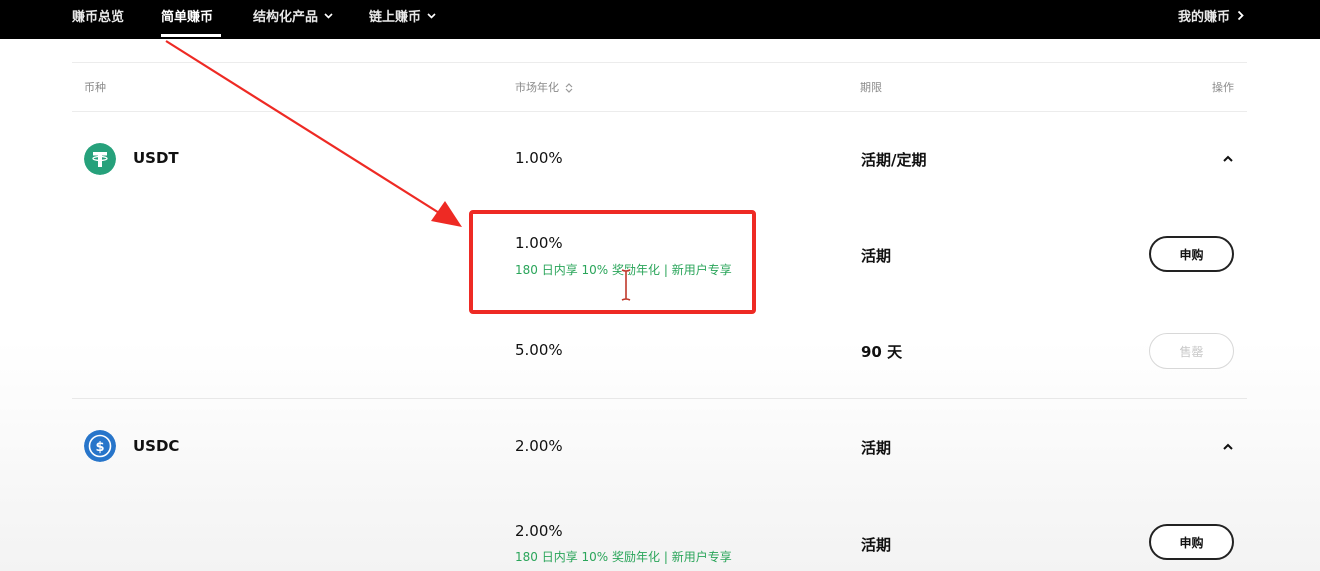 The image size is (1320, 571). I want to click on annotation-highlight-box, so click(612, 262).